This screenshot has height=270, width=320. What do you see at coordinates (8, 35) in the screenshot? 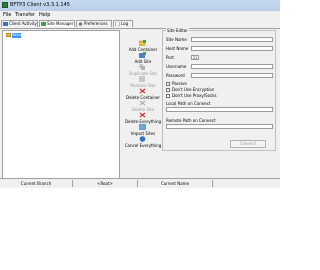
I see `folder-icon` at bounding box center [8, 35].